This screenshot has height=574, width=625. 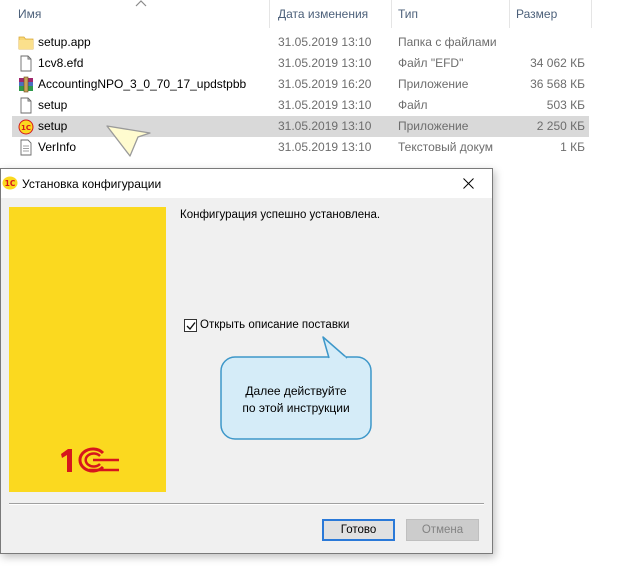 I want to click on file-row: setup 31.05.2019 13:10 Файл 503 КБ, so click(x=300, y=105).